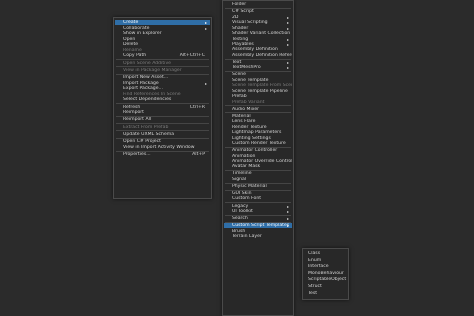  What do you see at coordinates (242, 193) in the screenshot?
I see `menu-item-label: GUI Skin` at bounding box center [242, 193].